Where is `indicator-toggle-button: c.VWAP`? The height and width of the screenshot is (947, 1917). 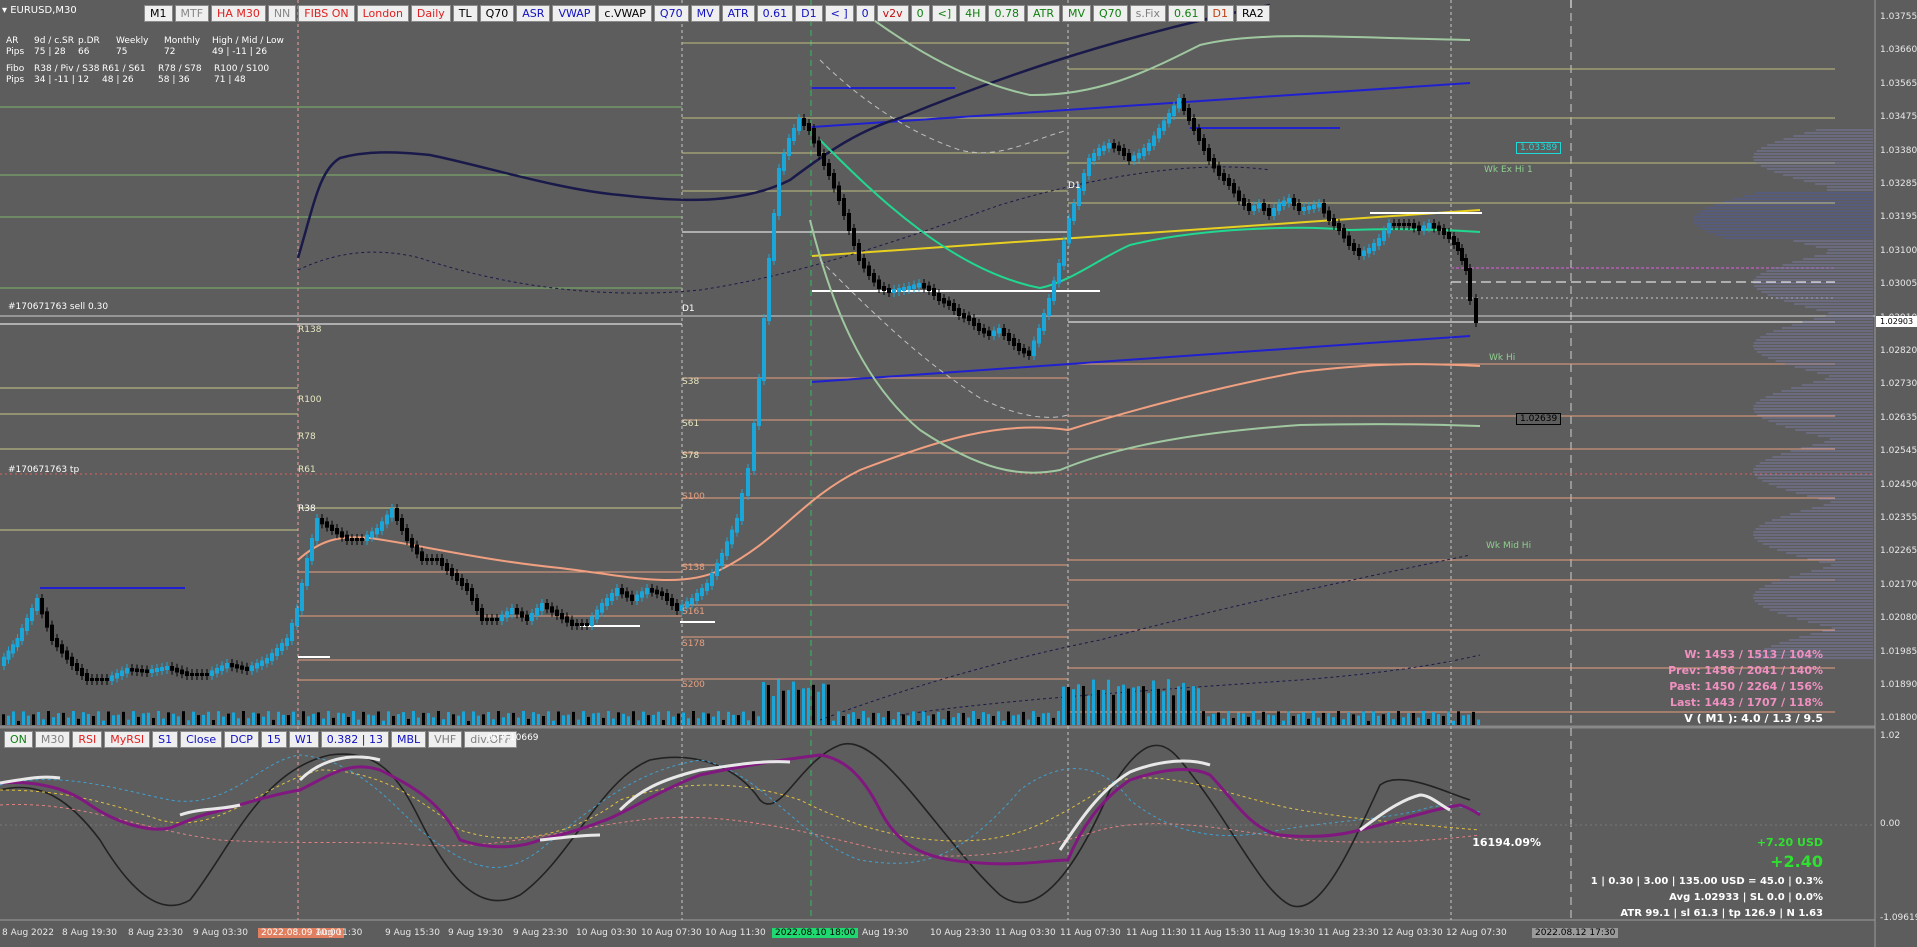
indicator-toggle-button: c.VWAP is located at coordinates (625, 13).